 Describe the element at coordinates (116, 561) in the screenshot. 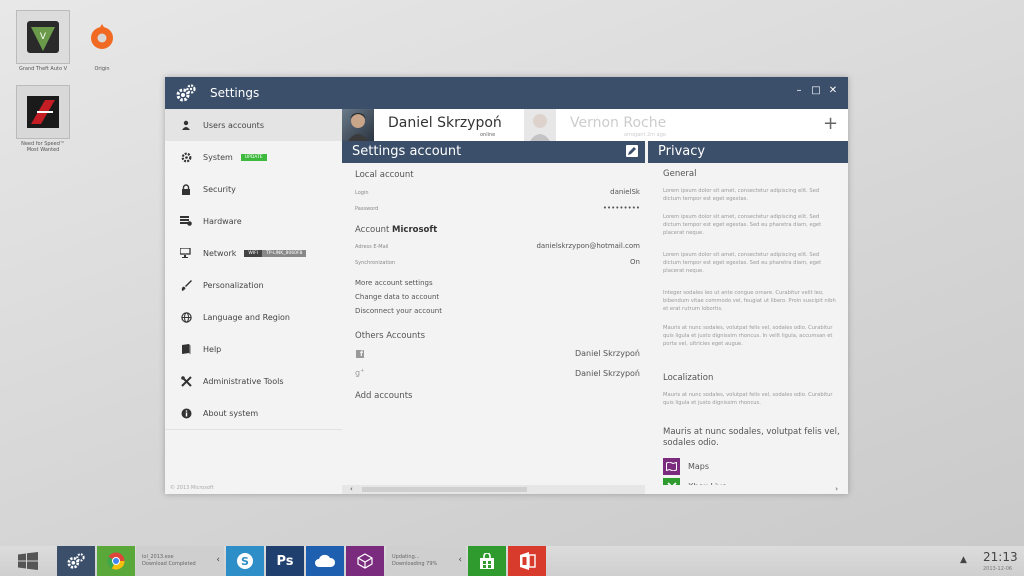

I see `taskbar-chrome` at that location.